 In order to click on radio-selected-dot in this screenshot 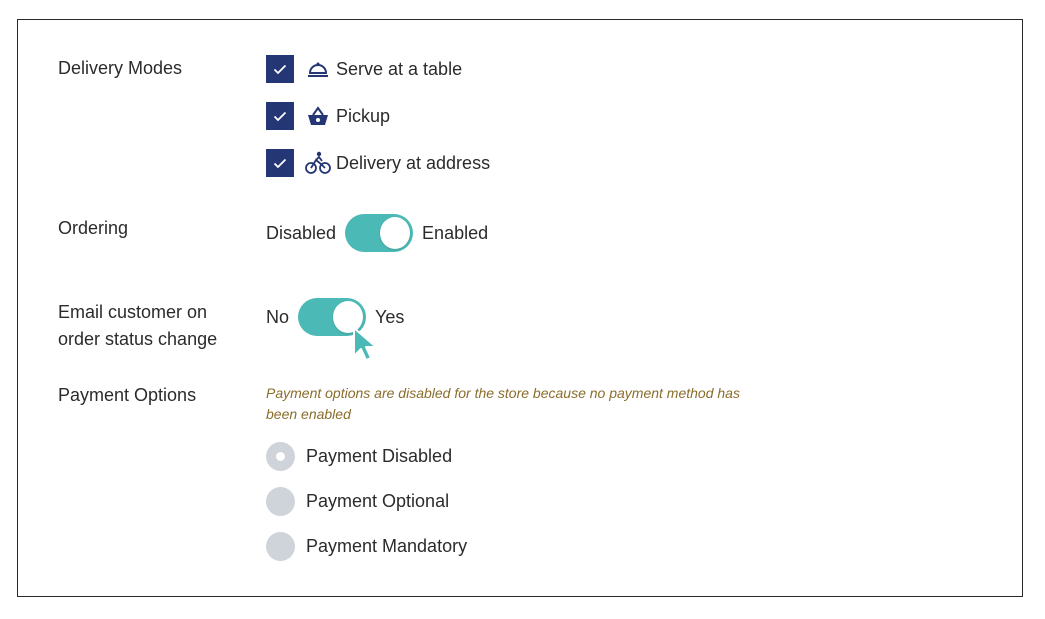, I will do `click(280, 456)`.